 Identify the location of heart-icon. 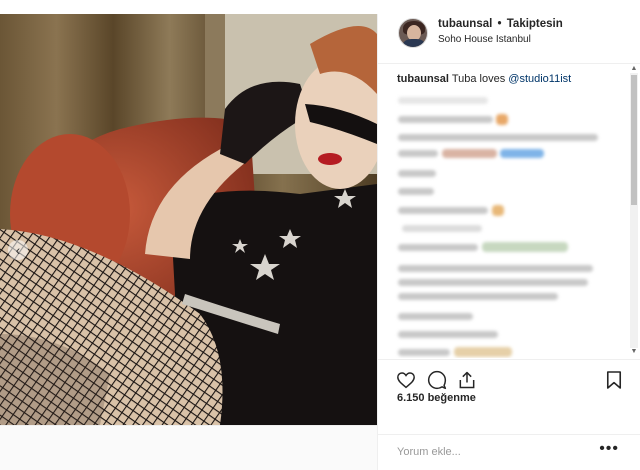
(406, 380).